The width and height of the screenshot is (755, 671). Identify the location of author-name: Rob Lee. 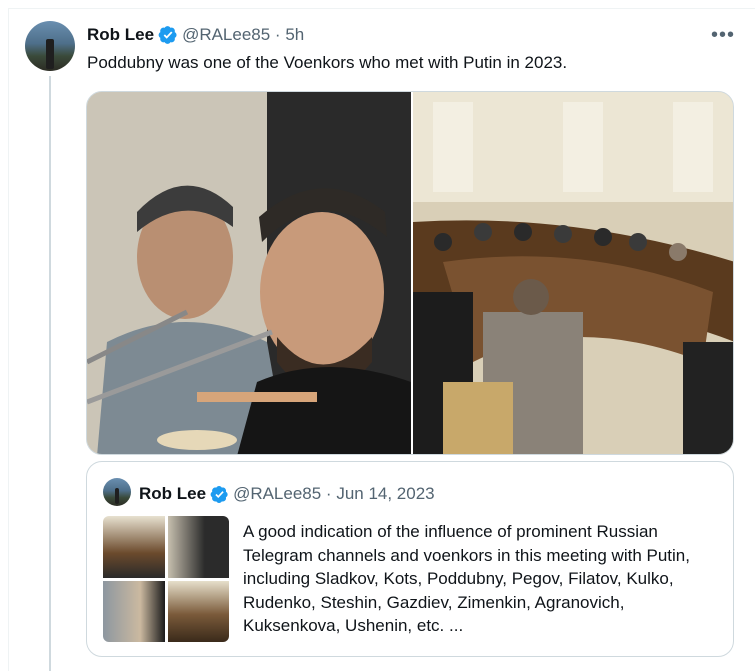
(120, 35).